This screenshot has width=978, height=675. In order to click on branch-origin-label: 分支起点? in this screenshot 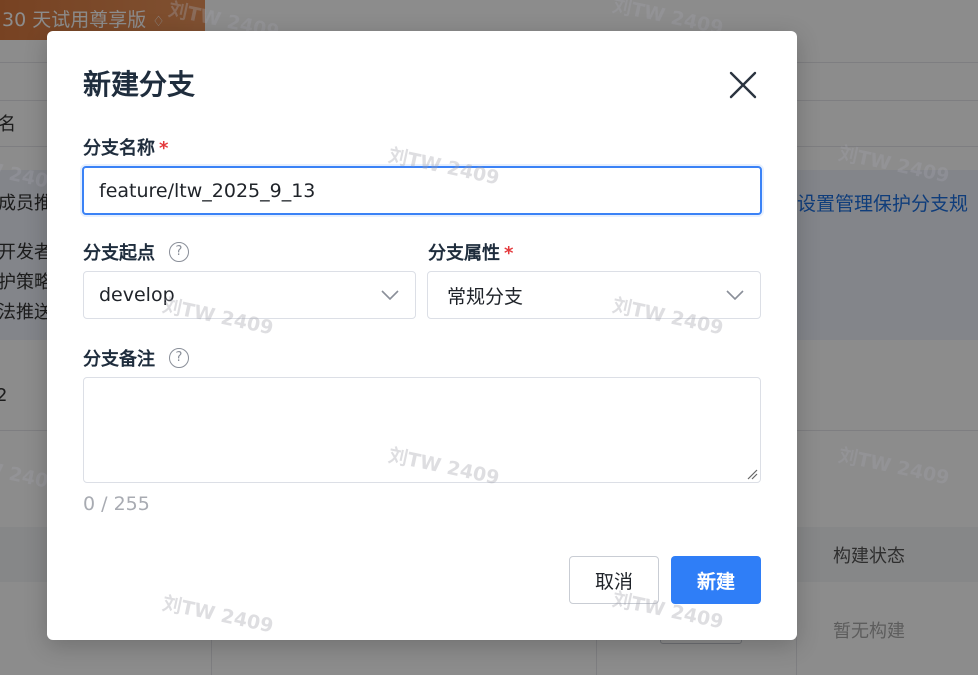, I will do `click(136, 252)`.